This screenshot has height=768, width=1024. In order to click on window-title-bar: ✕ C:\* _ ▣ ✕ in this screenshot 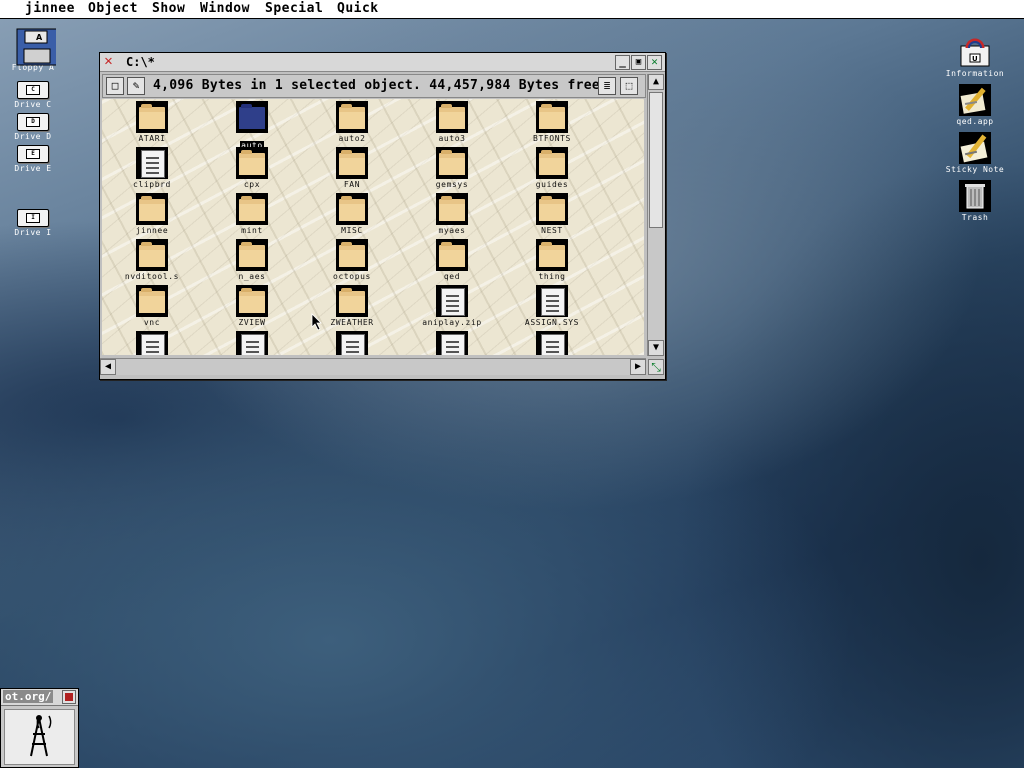, I will do `click(382, 62)`.